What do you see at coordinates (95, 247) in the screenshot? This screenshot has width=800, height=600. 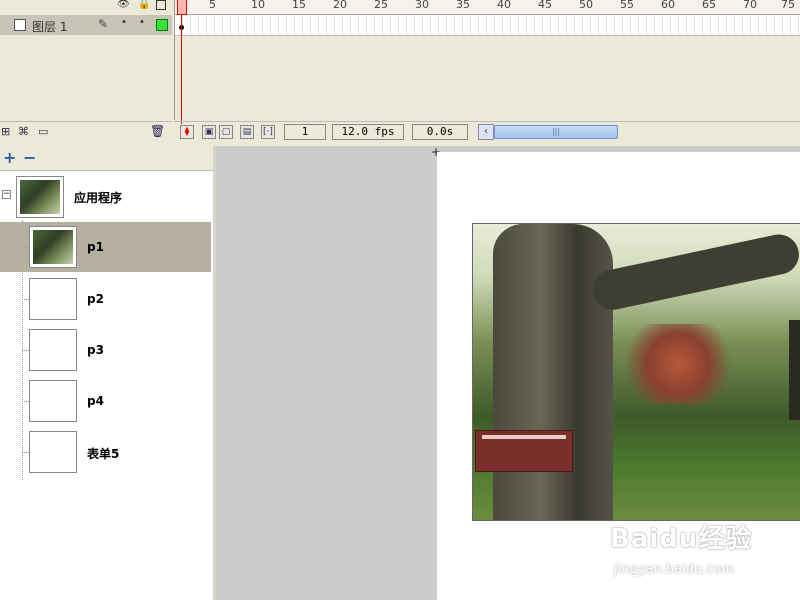 I see `screen-label: p1` at bounding box center [95, 247].